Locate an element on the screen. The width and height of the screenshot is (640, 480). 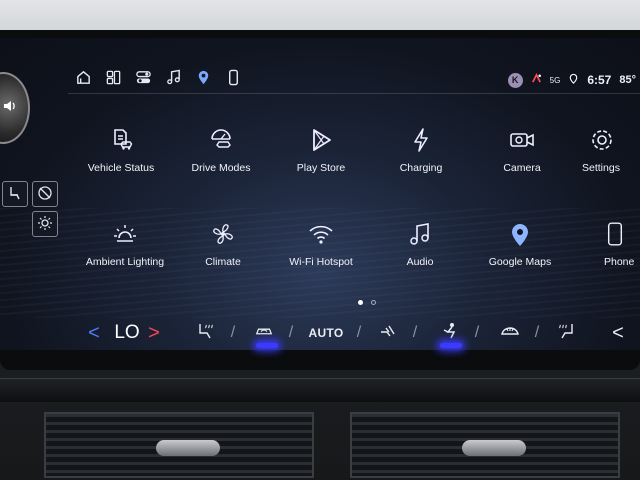
airflow-feet-icon is located at coordinates (388, 333).